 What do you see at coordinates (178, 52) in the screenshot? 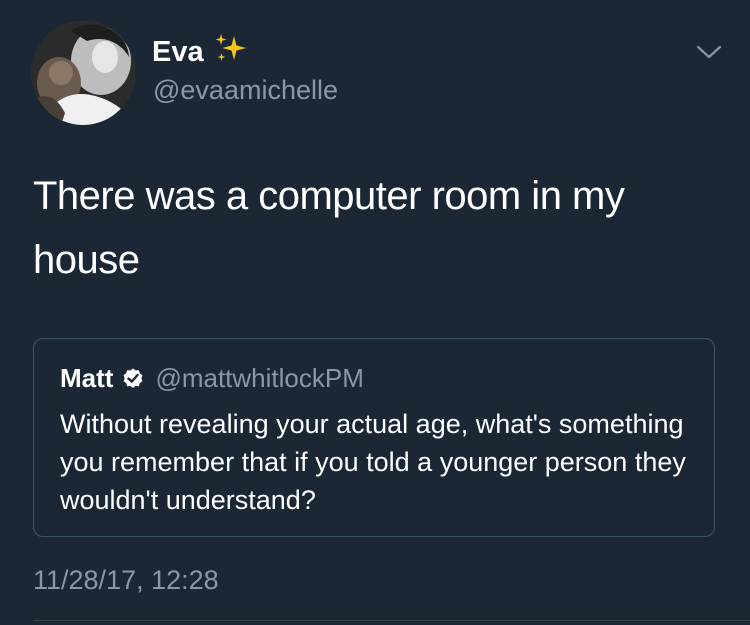
I see `author-name-text: Eva` at bounding box center [178, 52].